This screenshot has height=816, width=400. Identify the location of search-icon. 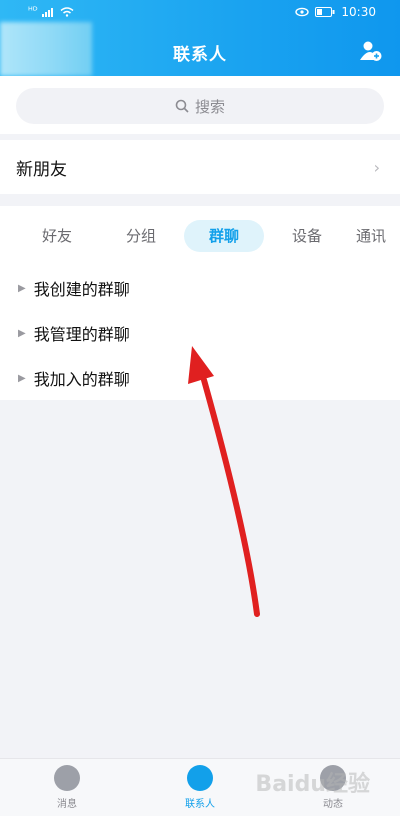
(182, 106).